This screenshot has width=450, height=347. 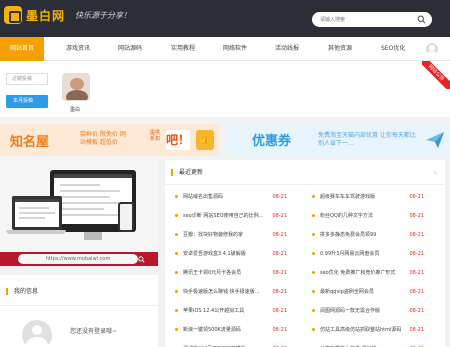 I want to click on list-item: 阅图网源码一款无需合作版 08-21, so click(x=368, y=310).